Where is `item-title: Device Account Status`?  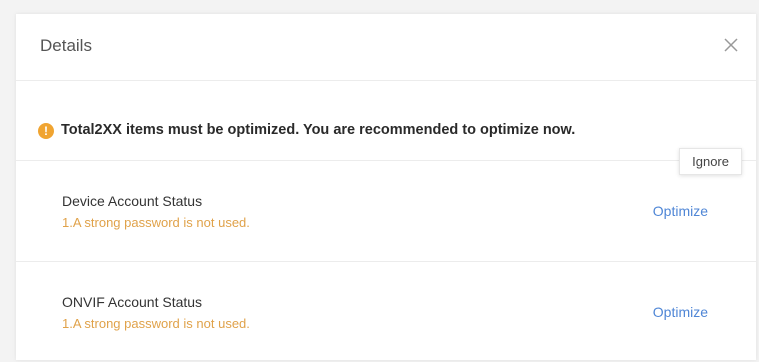
item-title: Device Account Status is located at coordinates (132, 201).